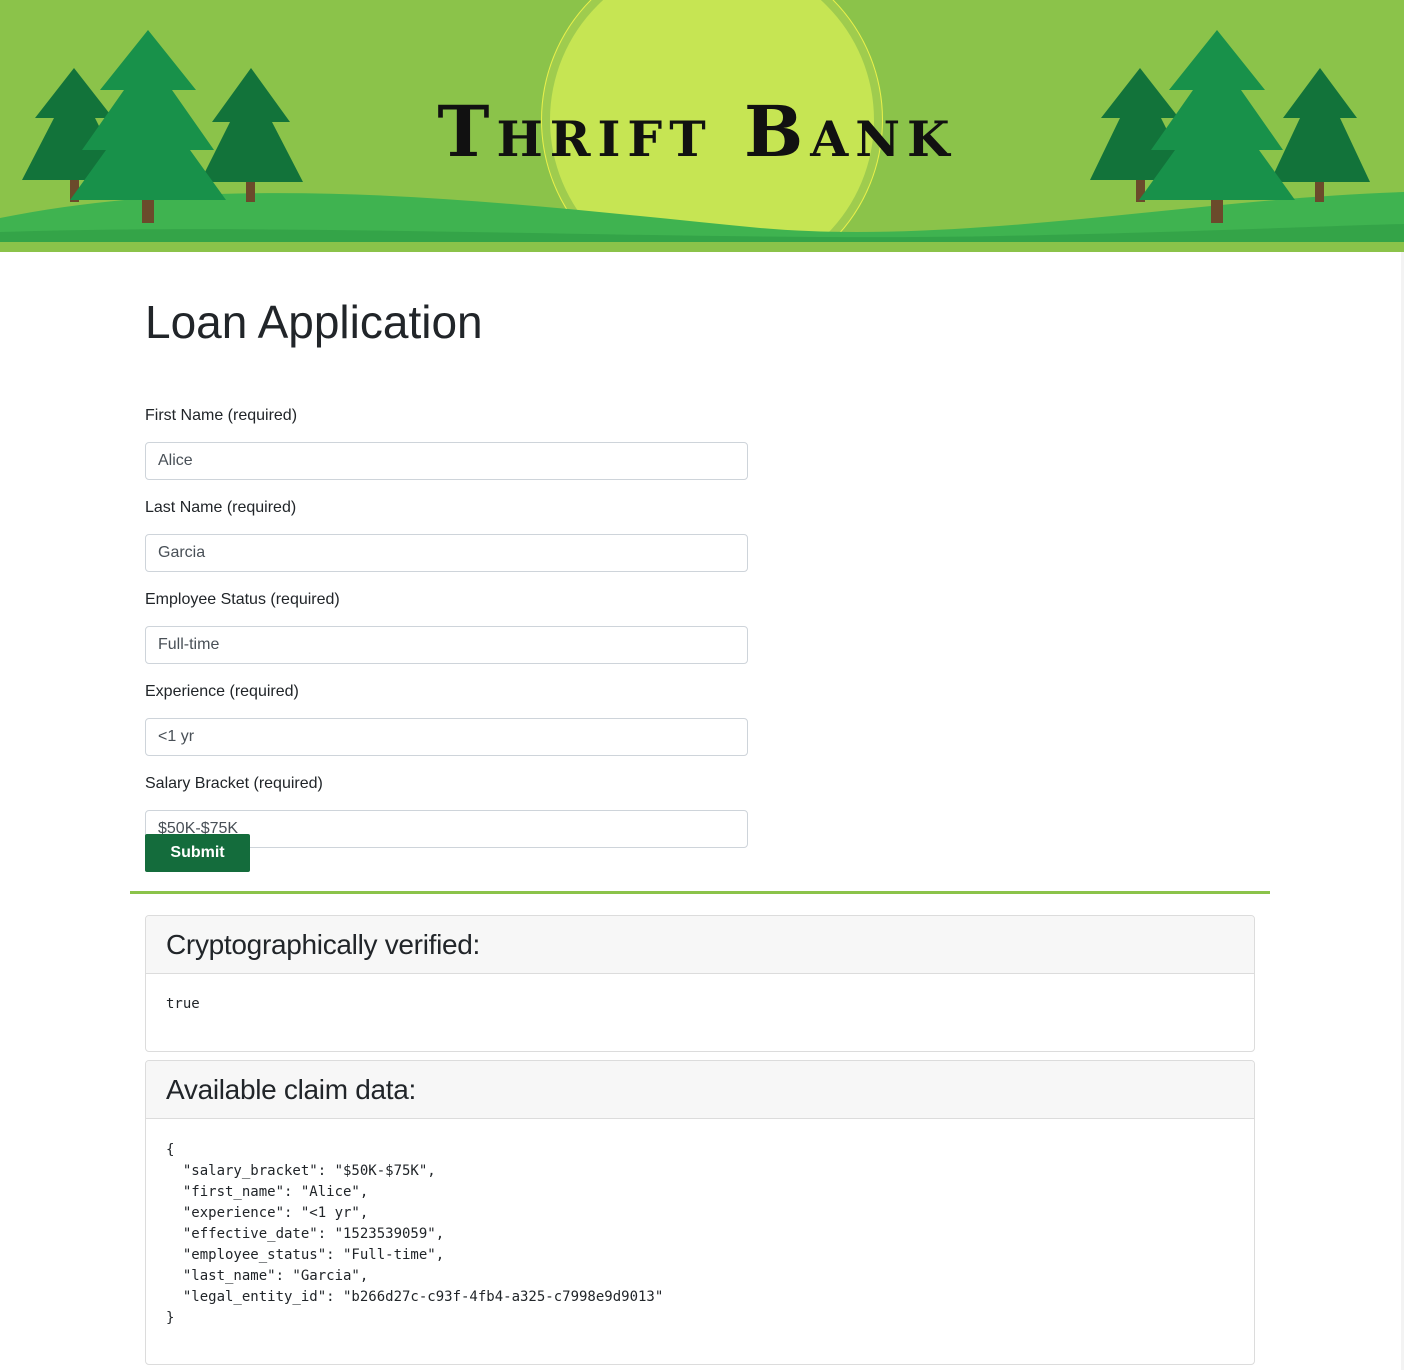  Describe the element at coordinates (291, 1089) in the screenshot. I see `claims-heading: Available claim data:` at that location.